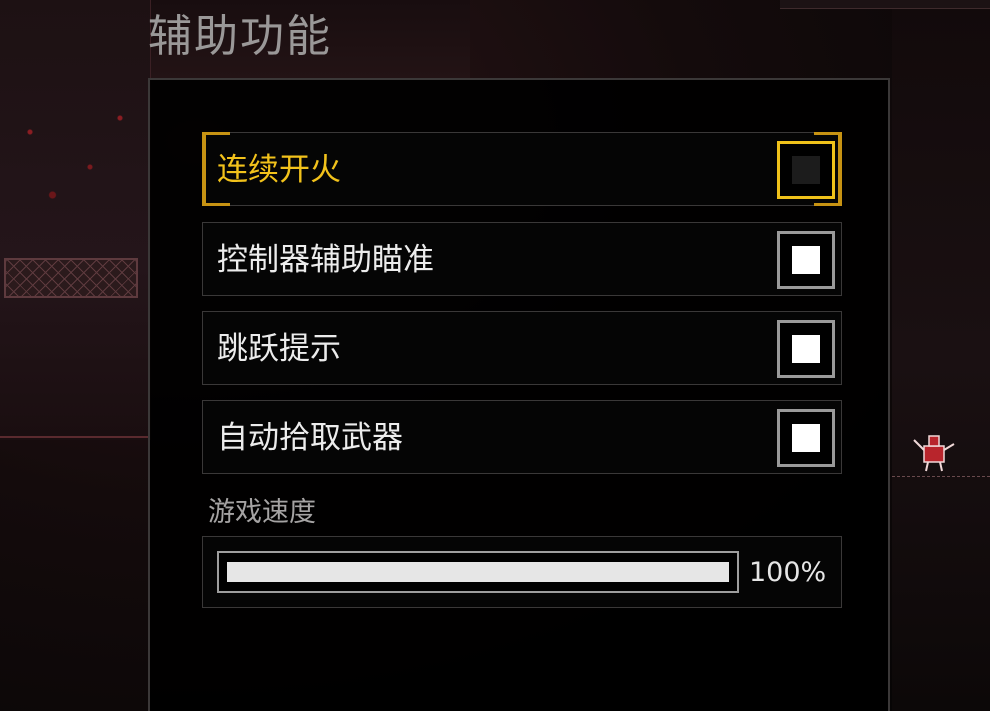 This screenshot has height=711, width=990. I want to click on background-blood-splatter, so click(75, 160).